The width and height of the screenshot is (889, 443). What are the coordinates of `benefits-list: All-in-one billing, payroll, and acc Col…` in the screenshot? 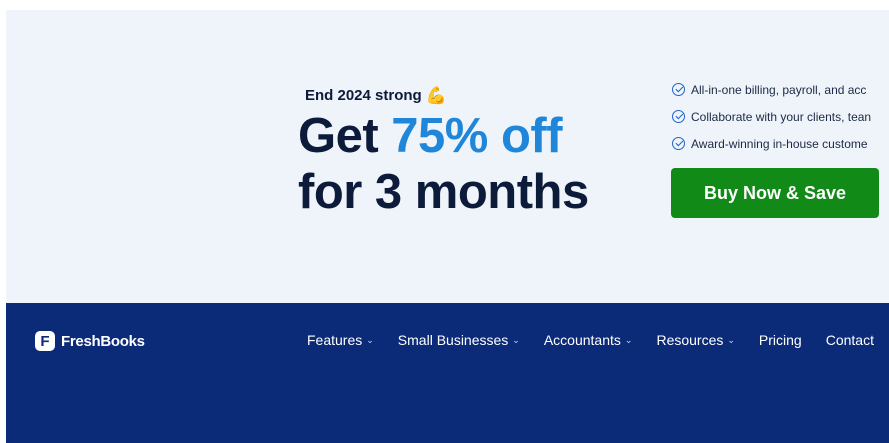 It's located at (780, 116).